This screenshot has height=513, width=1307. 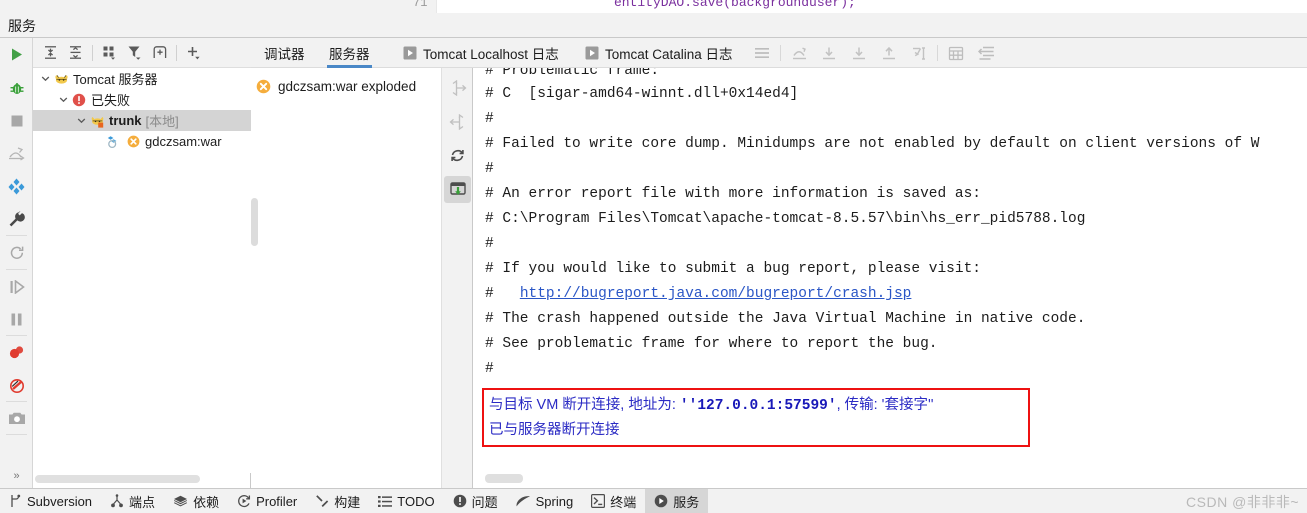 What do you see at coordinates (125, 120) in the screenshot?
I see `tree-node-label: trunk` at bounding box center [125, 120].